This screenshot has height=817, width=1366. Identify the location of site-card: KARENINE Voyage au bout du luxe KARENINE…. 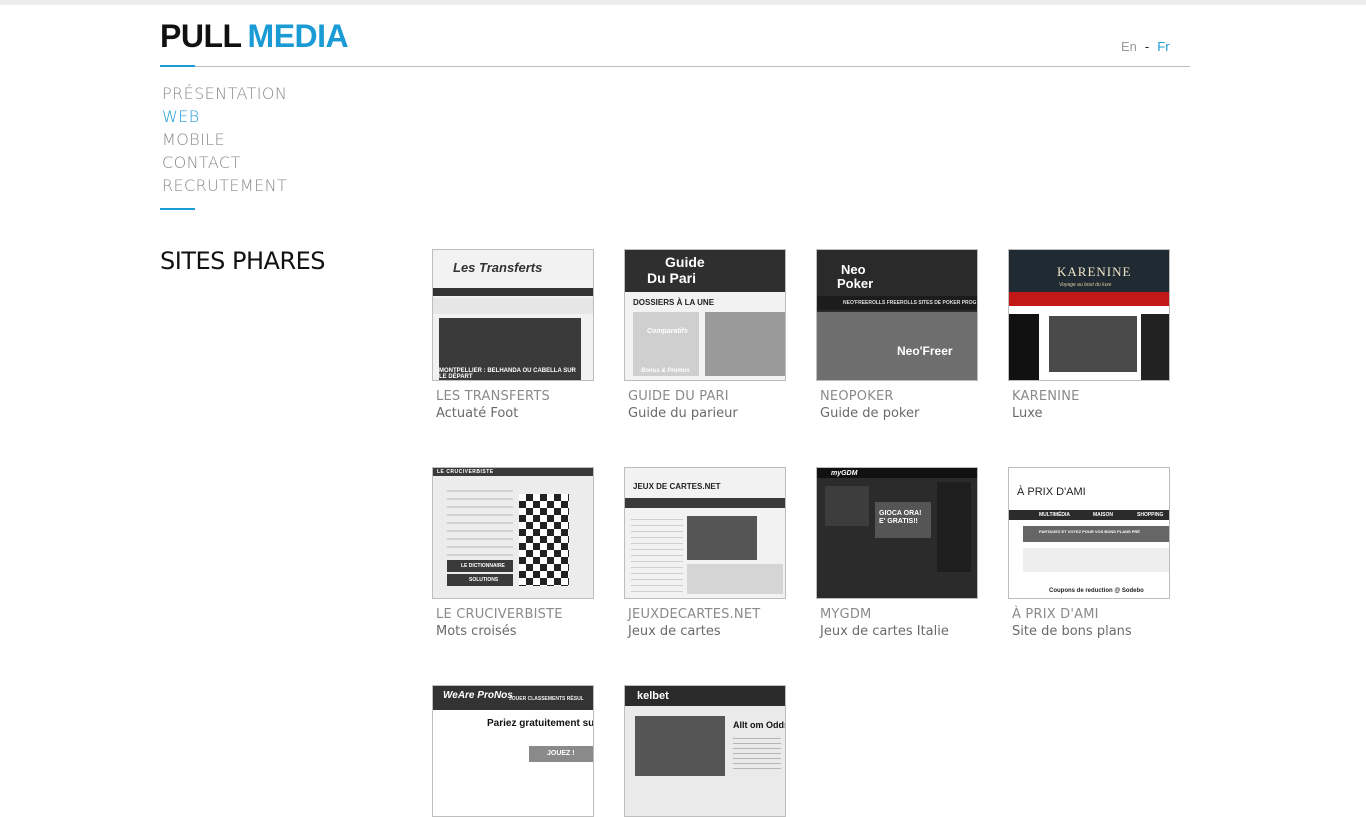
(1089, 335).